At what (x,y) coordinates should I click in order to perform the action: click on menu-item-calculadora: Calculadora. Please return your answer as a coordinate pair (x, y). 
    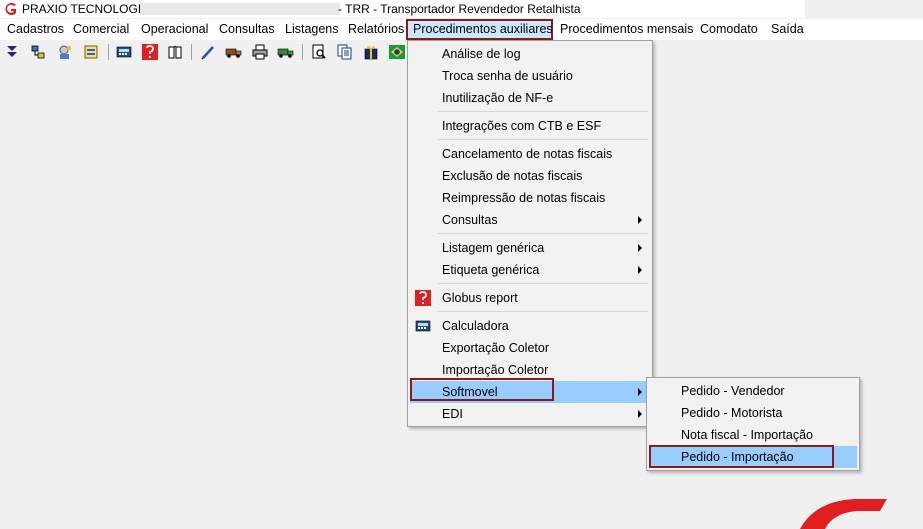
    Looking at the image, I should click on (530, 326).